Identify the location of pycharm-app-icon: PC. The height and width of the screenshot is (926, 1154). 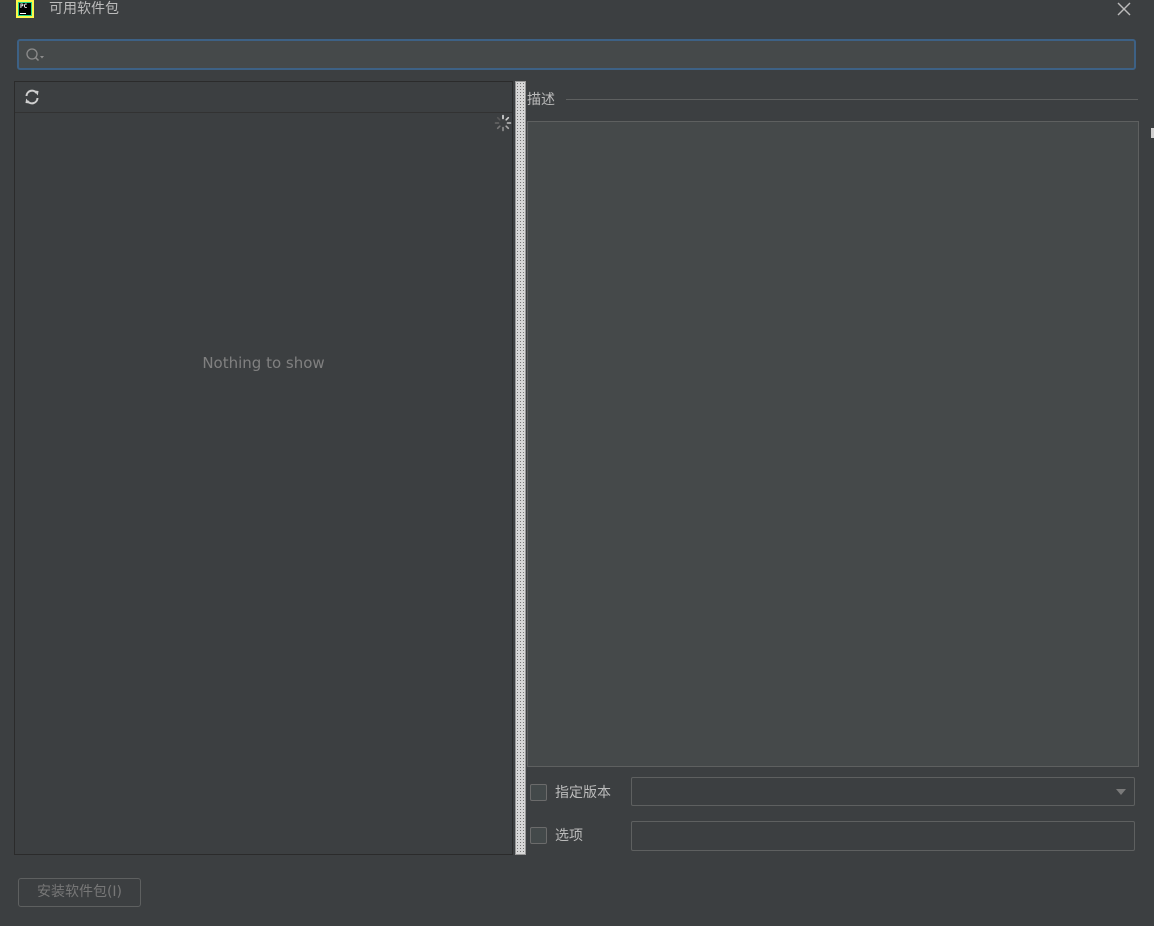
(25, 9).